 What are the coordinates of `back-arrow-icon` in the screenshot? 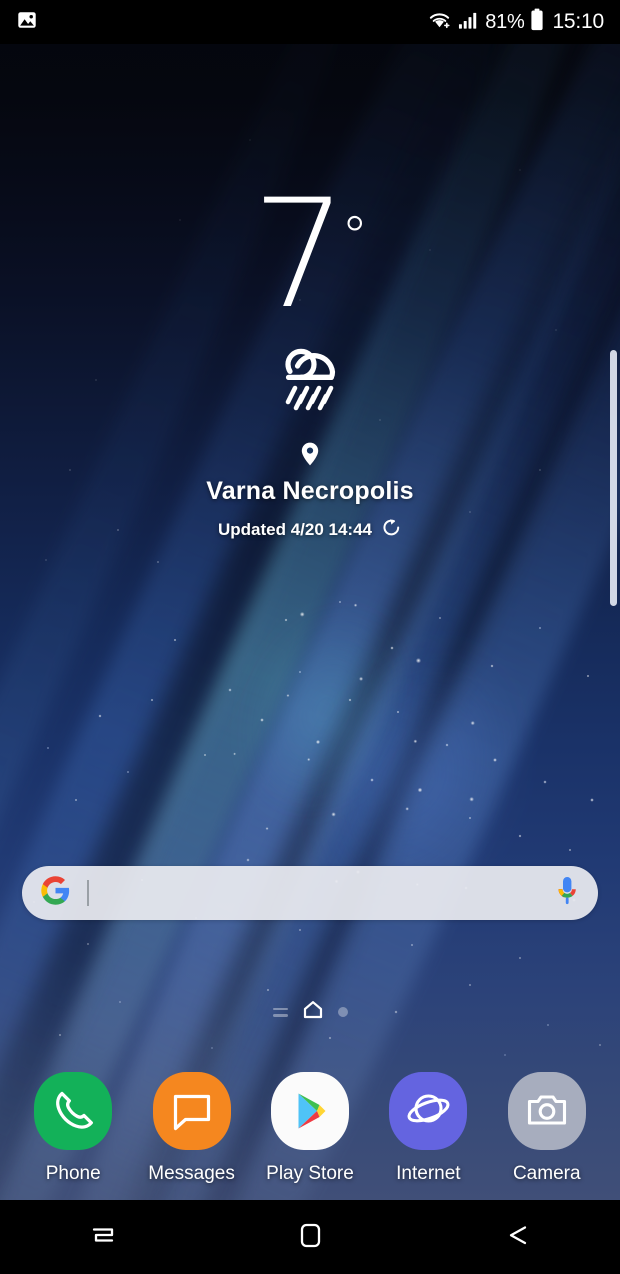 It's located at (517, 1237).